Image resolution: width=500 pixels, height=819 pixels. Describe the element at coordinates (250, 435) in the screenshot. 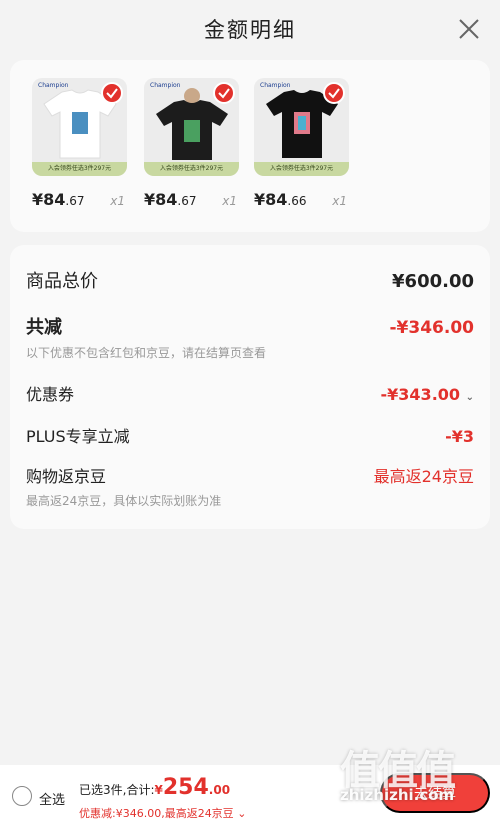

I see `plus-row: PLUS专享立减 -¥3` at that location.